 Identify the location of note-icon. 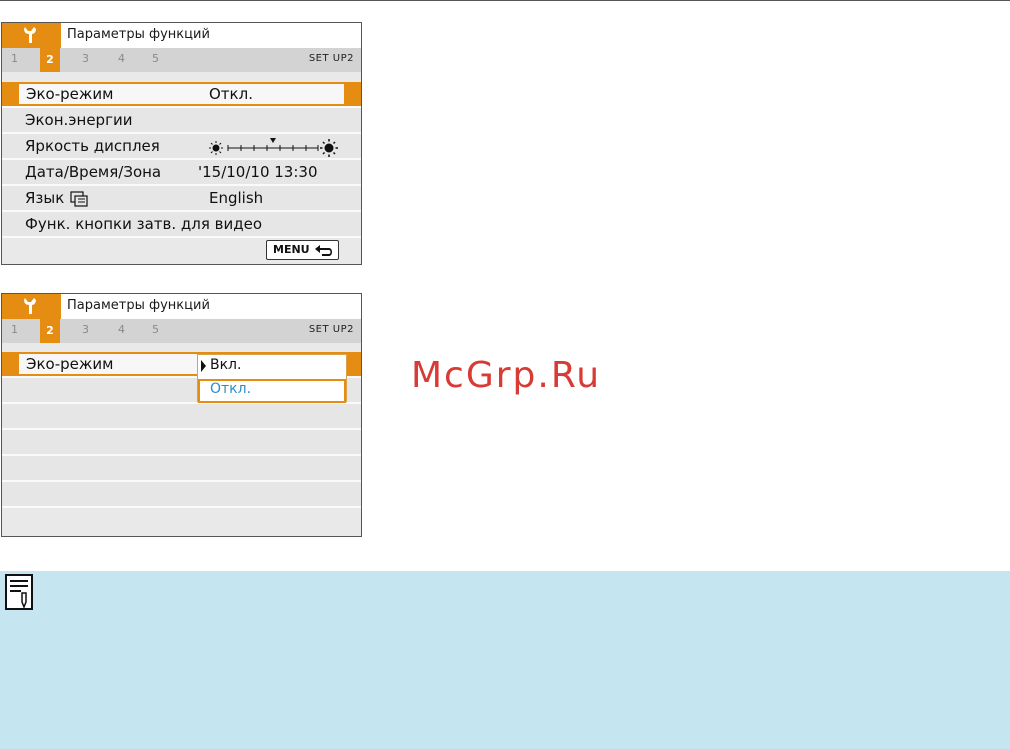
(19, 592).